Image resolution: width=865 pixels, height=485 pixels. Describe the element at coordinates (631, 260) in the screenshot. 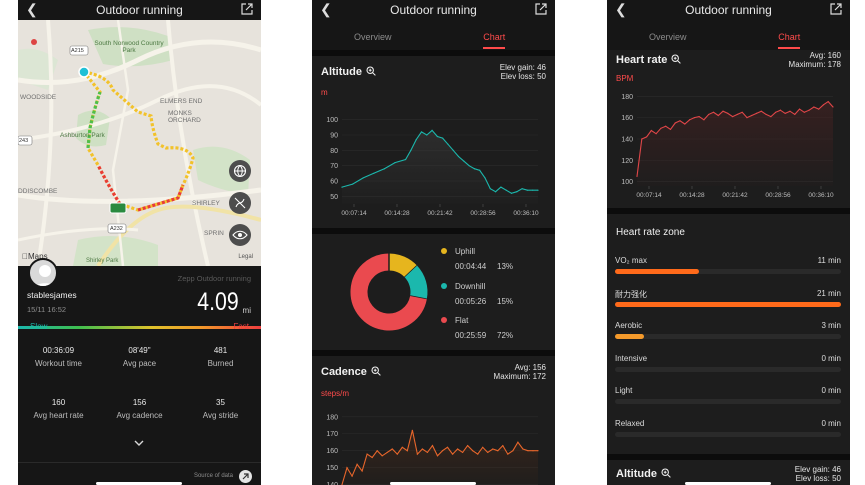

I see `zone-name: VO₂ max` at that location.